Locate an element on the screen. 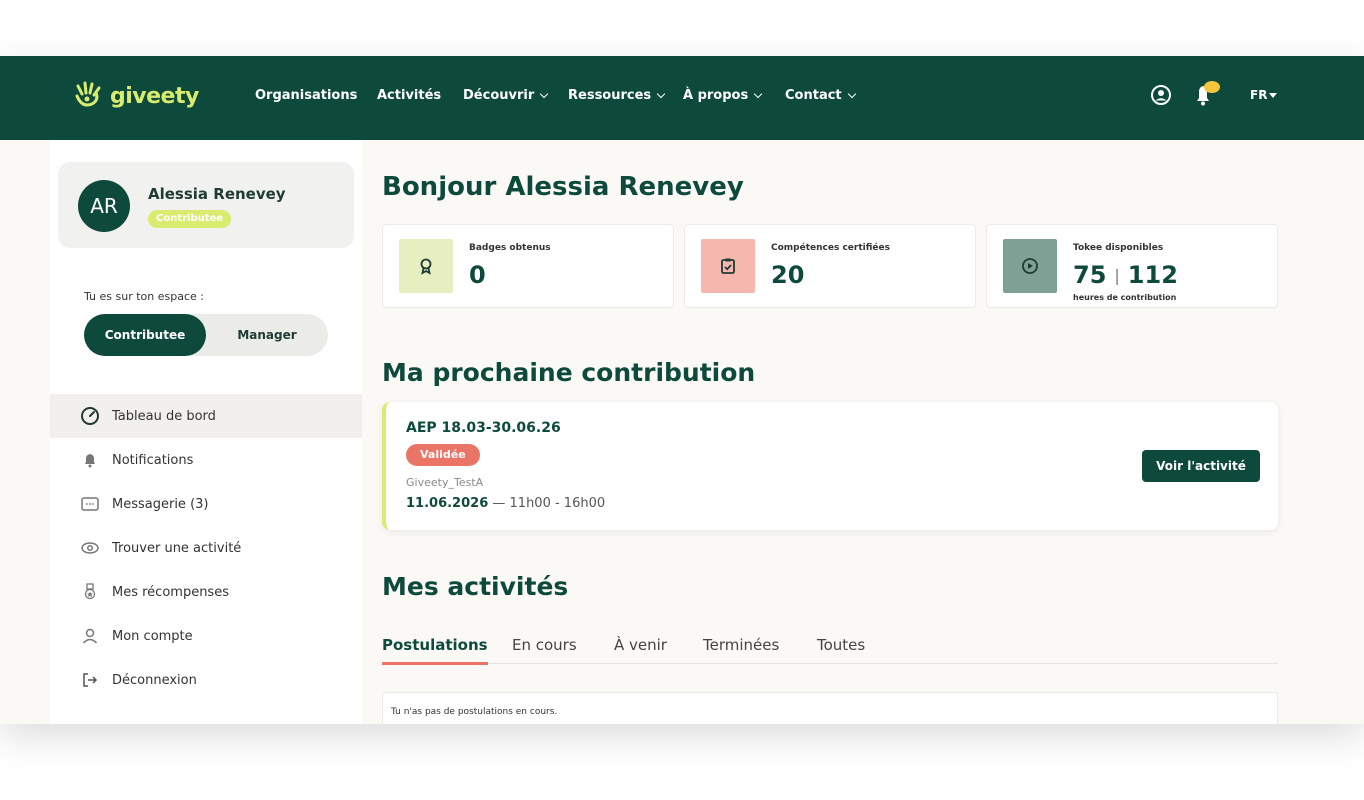 The height and width of the screenshot is (800, 1364). token-icon is located at coordinates (1030, 266).